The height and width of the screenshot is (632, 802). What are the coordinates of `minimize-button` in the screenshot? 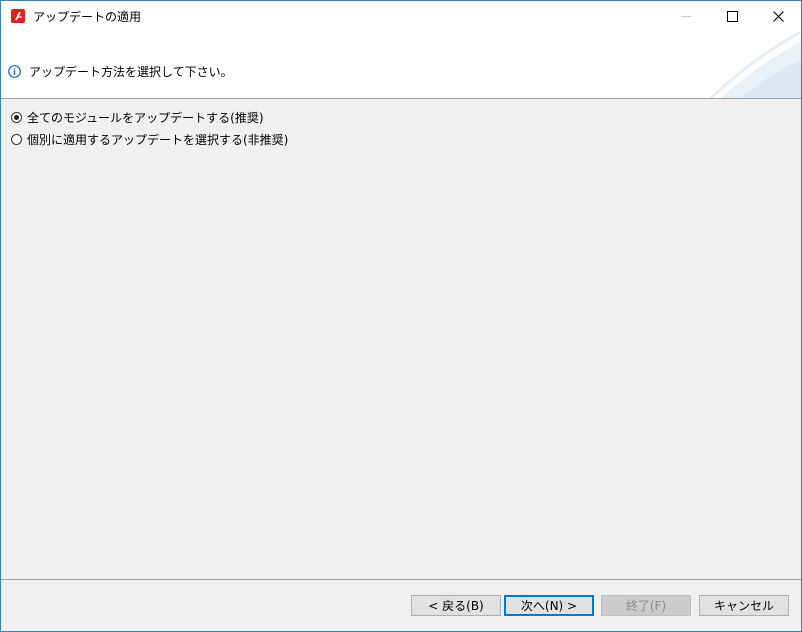 It's located at (686, 16).